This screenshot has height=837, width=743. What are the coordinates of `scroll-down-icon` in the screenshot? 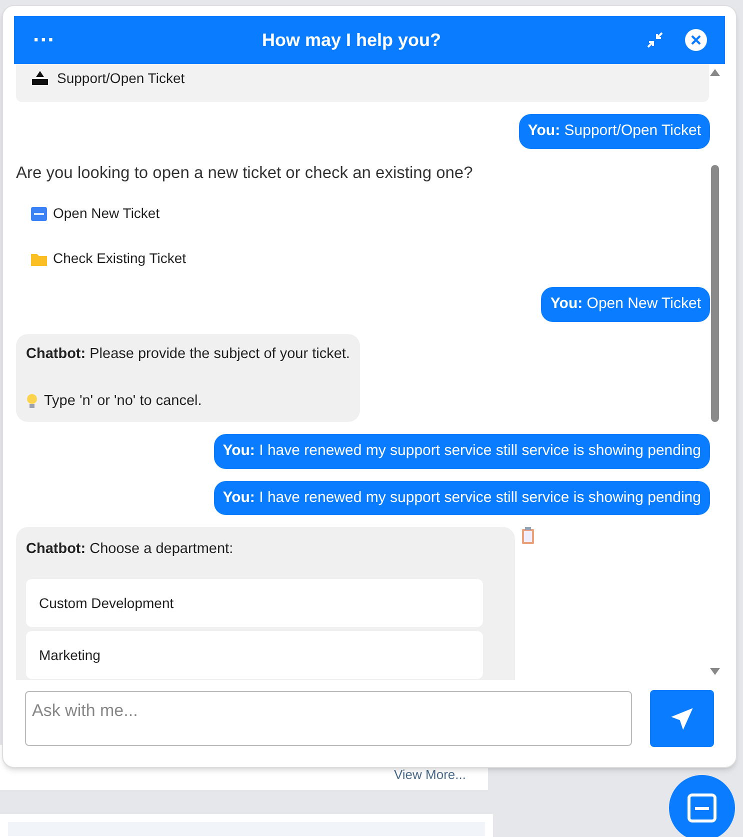 It's located at (715, 672).